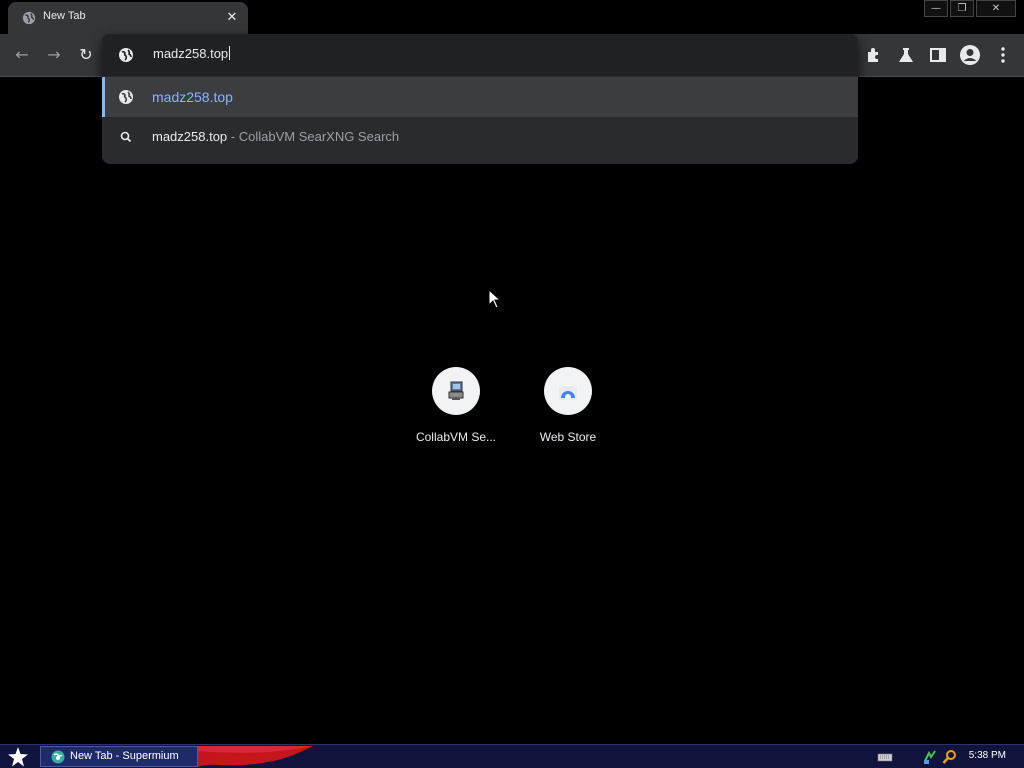  I want to click on suggestion-search-text: madz258.top - CollabVM SearXNG Search, so click(275, 136).